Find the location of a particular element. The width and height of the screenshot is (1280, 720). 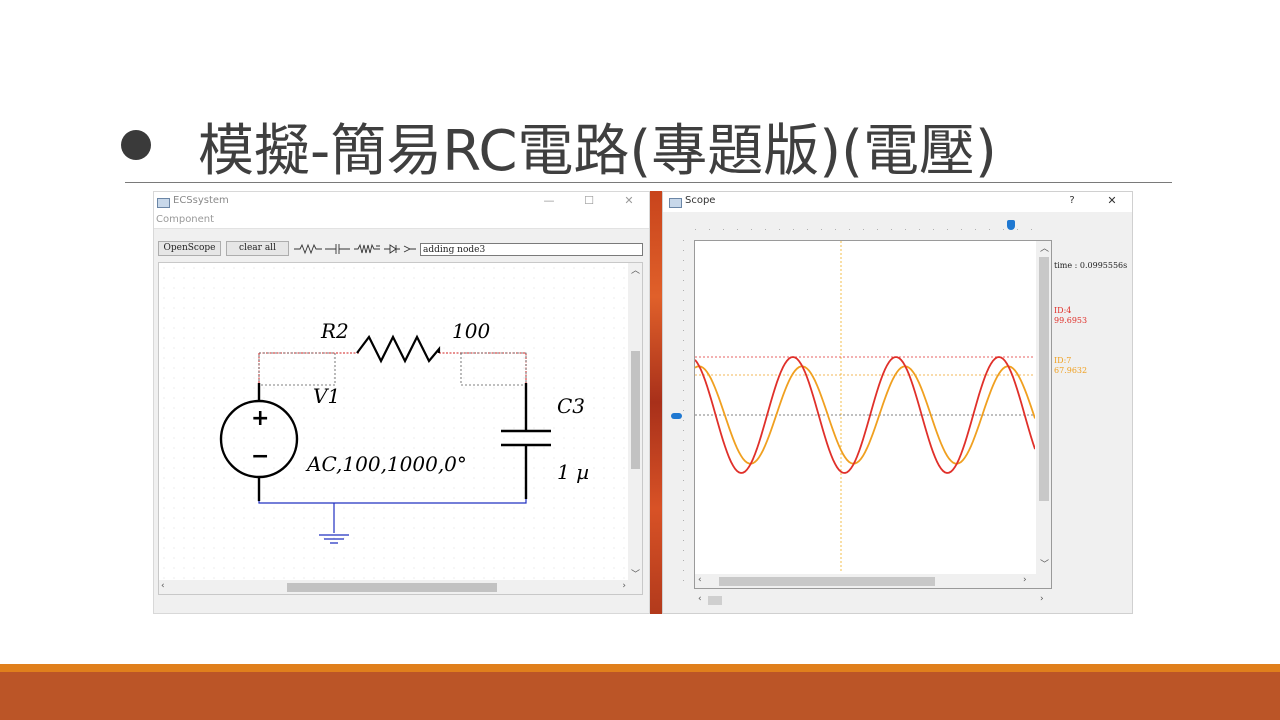

time-slider-knob is located at coordinates (1011, 225).